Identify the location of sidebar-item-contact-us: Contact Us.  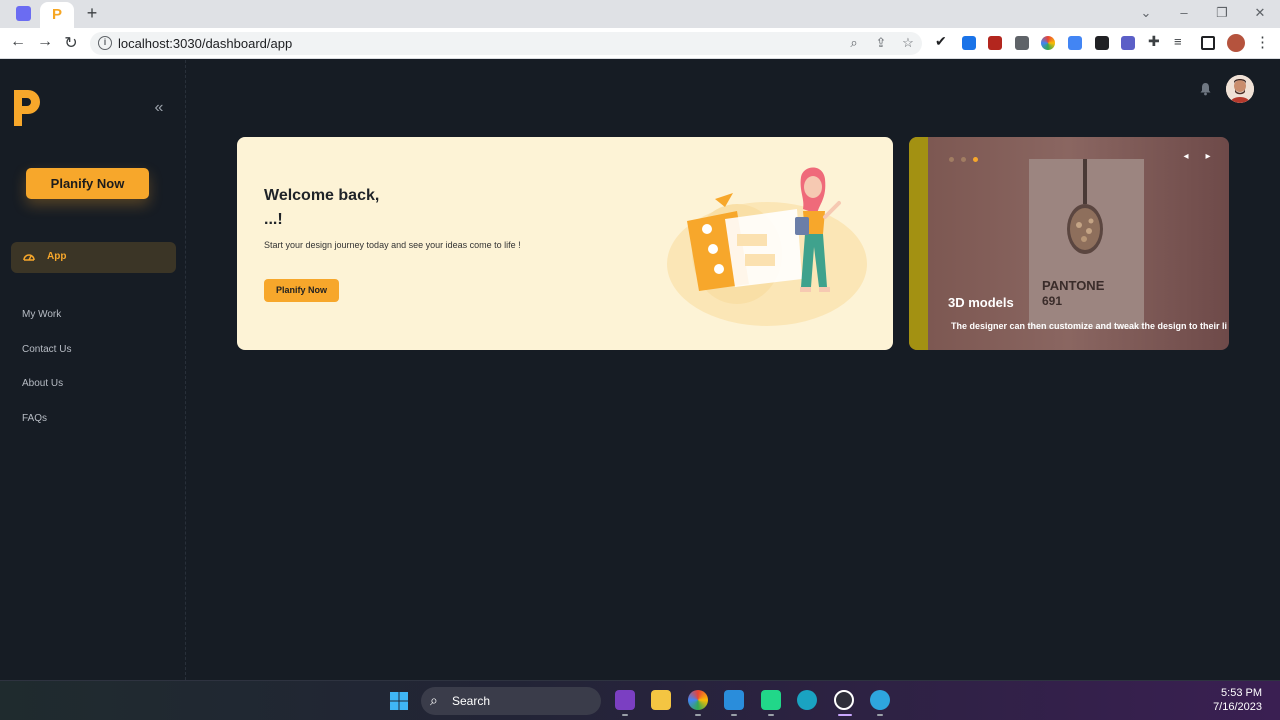
(46, 349).